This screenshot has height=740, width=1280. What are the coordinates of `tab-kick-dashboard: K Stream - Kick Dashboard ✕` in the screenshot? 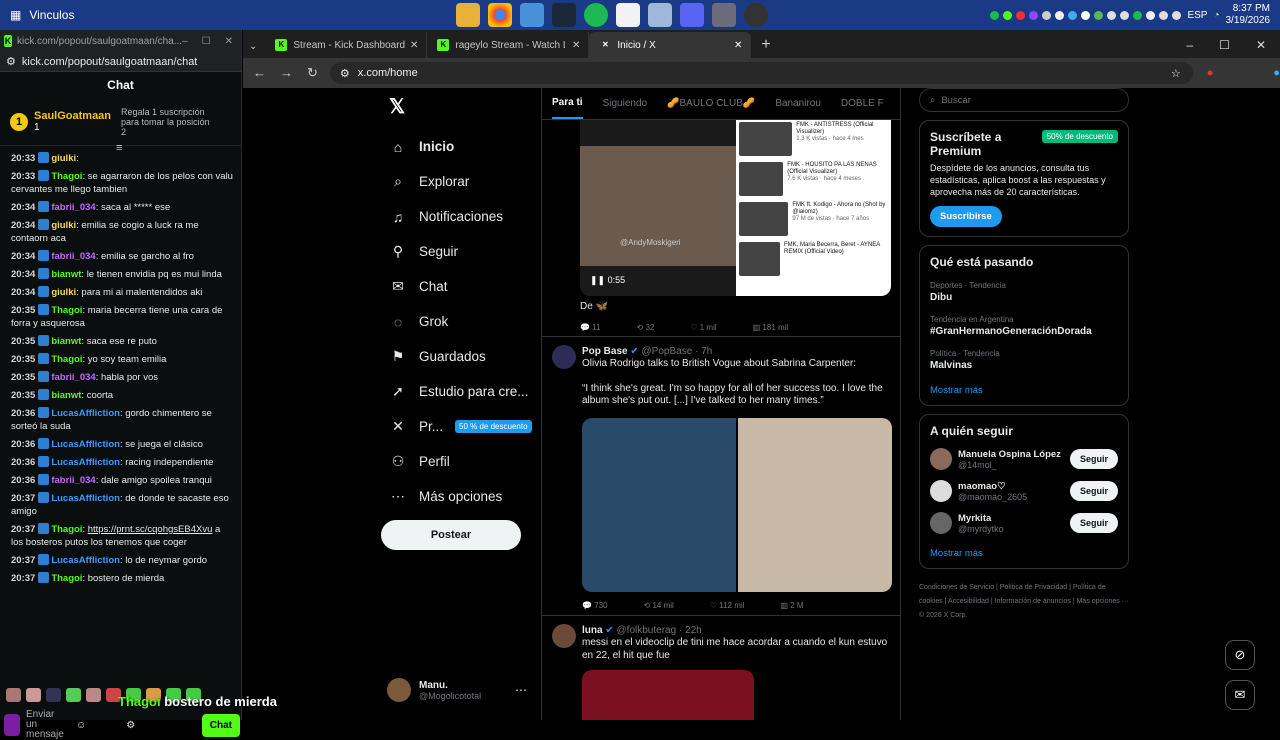 It's located at (346, 45).